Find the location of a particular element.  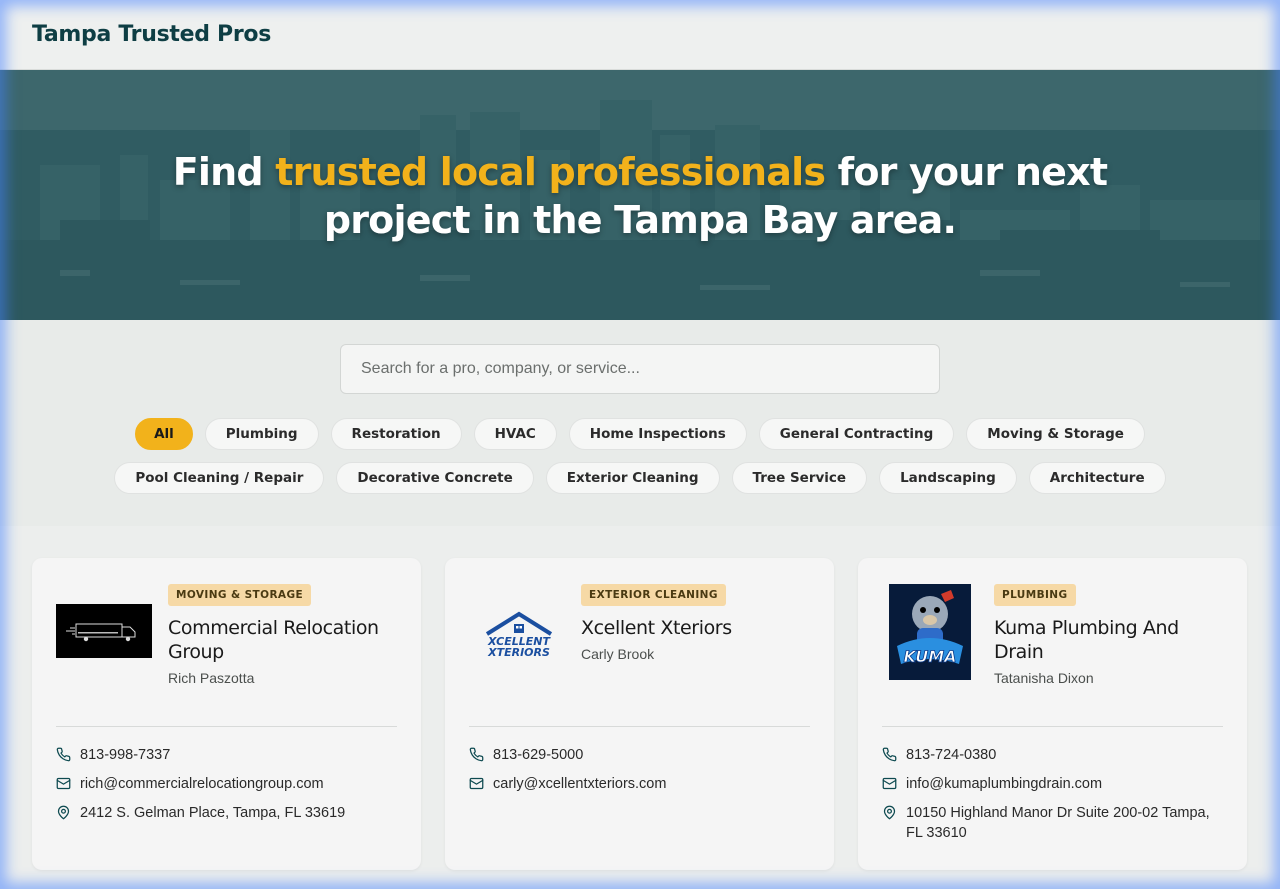

email-link: rich@commercialrelocationgroup.com is located at coordinates (202, 784).